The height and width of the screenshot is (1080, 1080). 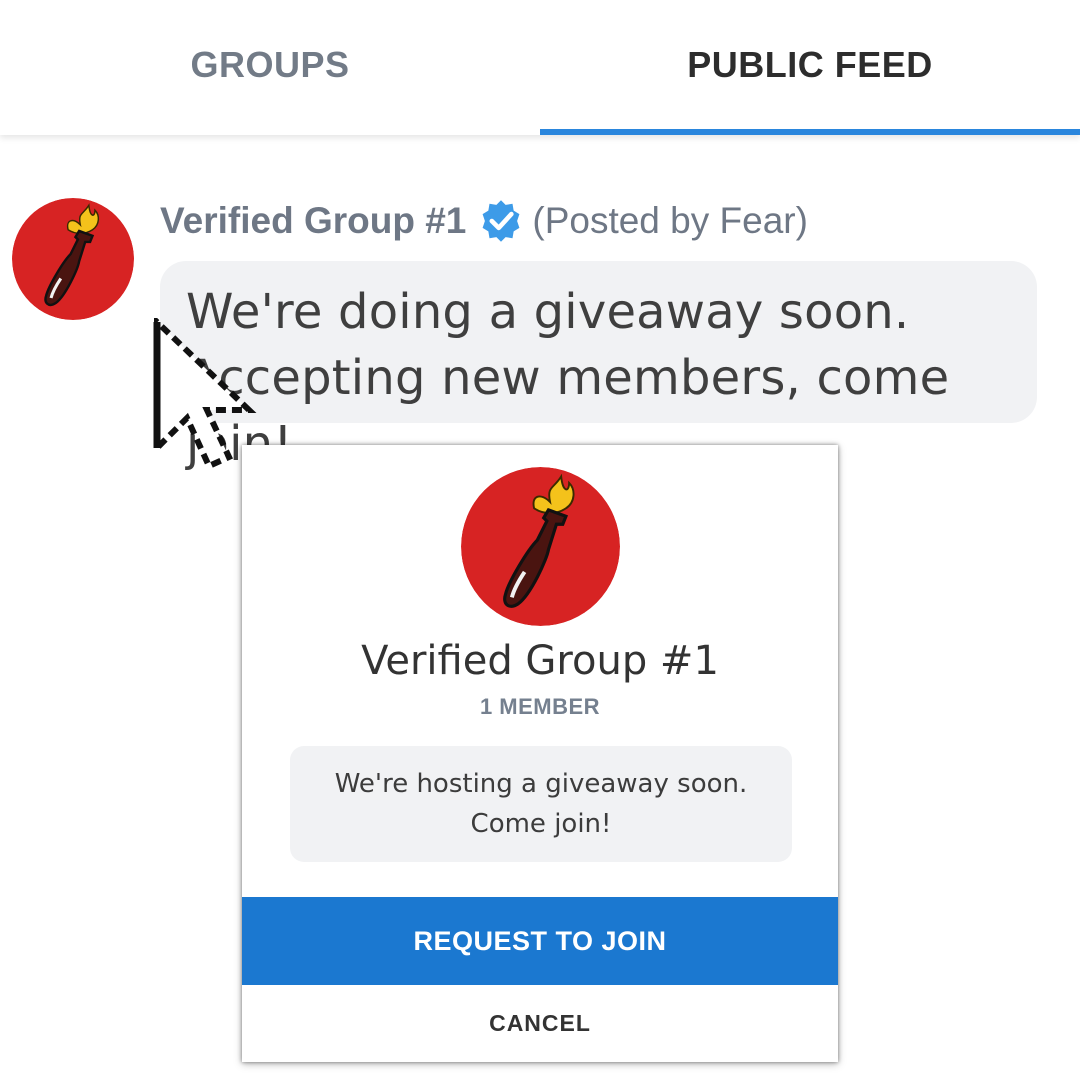 I want to click on tab-groups: GROUPS, so click(x=270, y=65).